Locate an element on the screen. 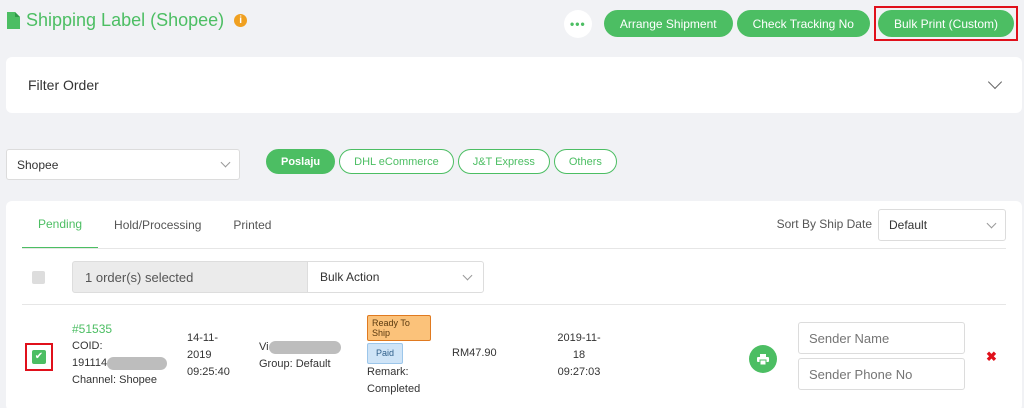 This screenshot has height=408, width=1024. info-icon: i is located at coordinates (241, 20).